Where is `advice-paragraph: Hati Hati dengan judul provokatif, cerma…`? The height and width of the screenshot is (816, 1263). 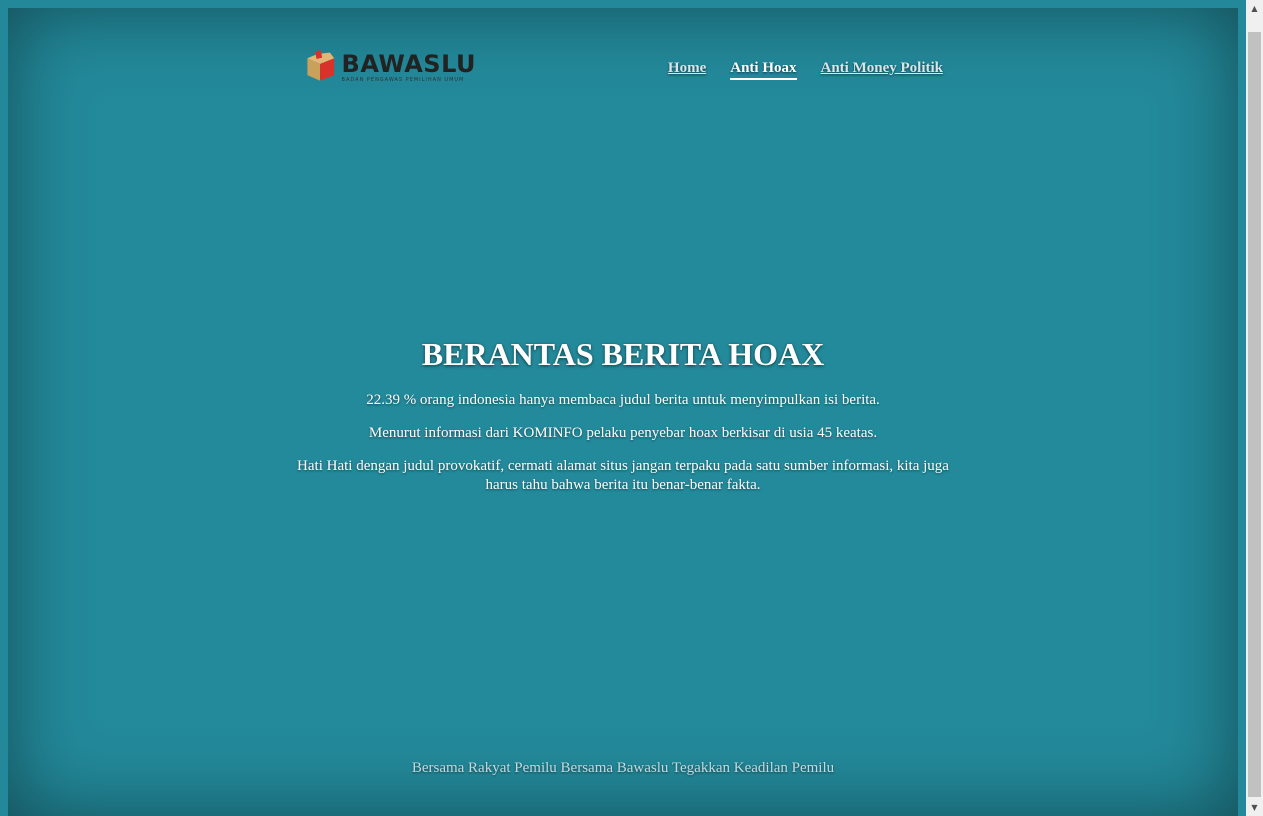
advice-paragraph: Hati Hati dengan judul provokatif, cerma… is located at coordinates (623, 475).